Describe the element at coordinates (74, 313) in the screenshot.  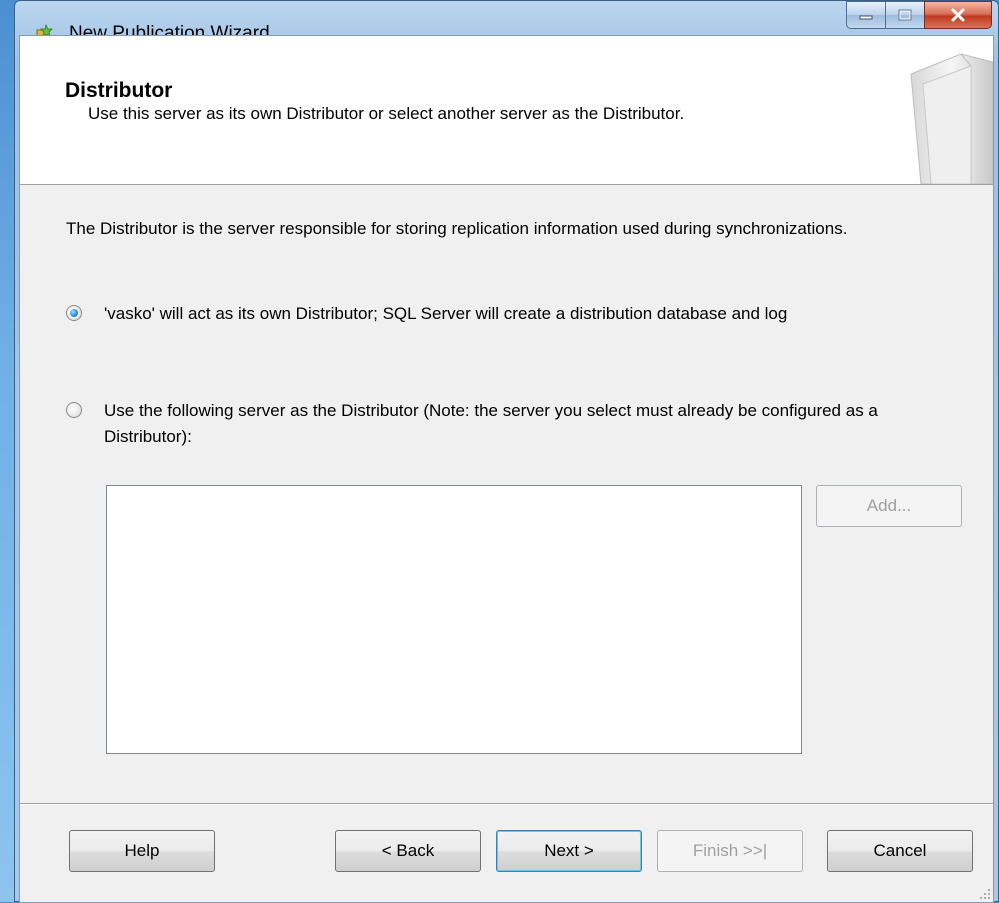
I see `radio-own-distributor` at that location.